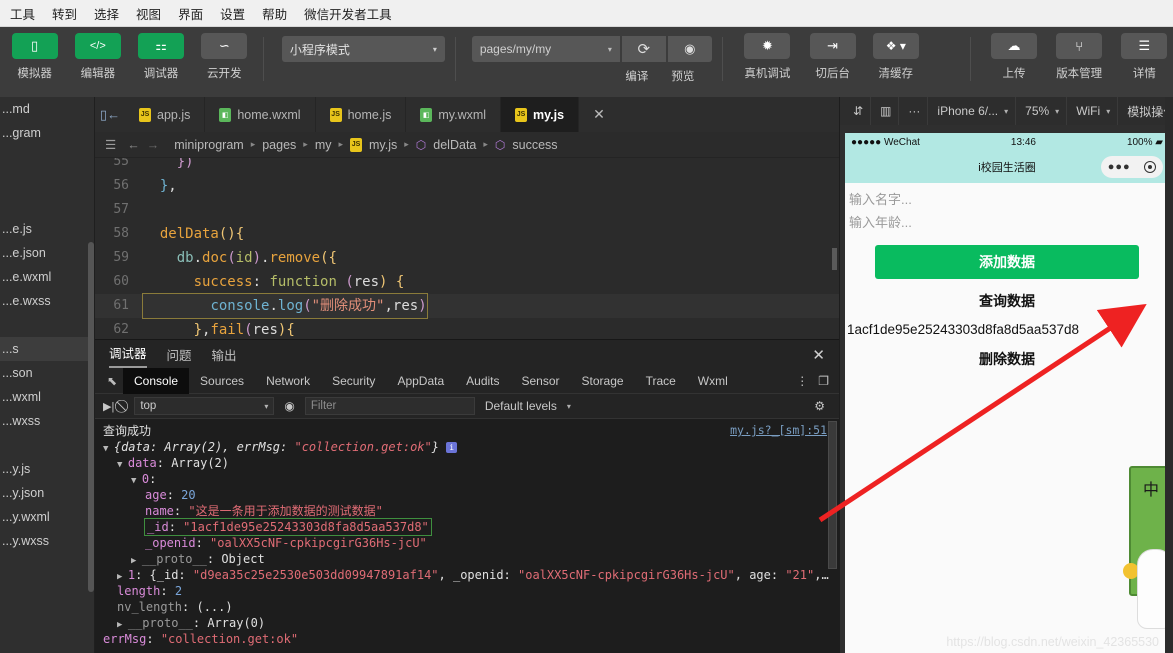 The image size is (1173, 653). I want to click on devtools-panel-tab-audits: Audits, so click(482, 381).